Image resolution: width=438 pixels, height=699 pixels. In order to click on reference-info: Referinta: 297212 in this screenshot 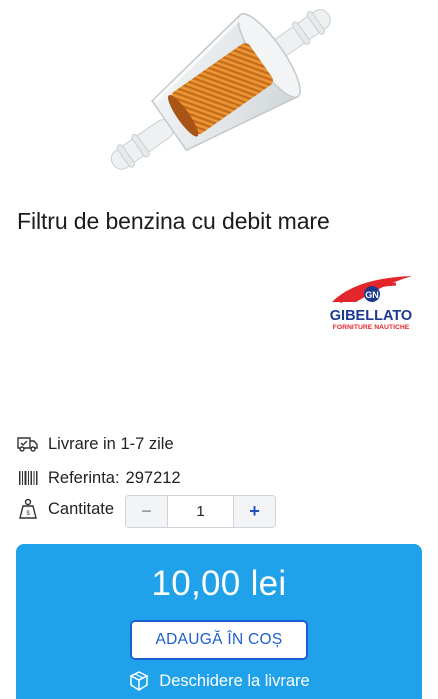, I will do `click(98, 478)`.